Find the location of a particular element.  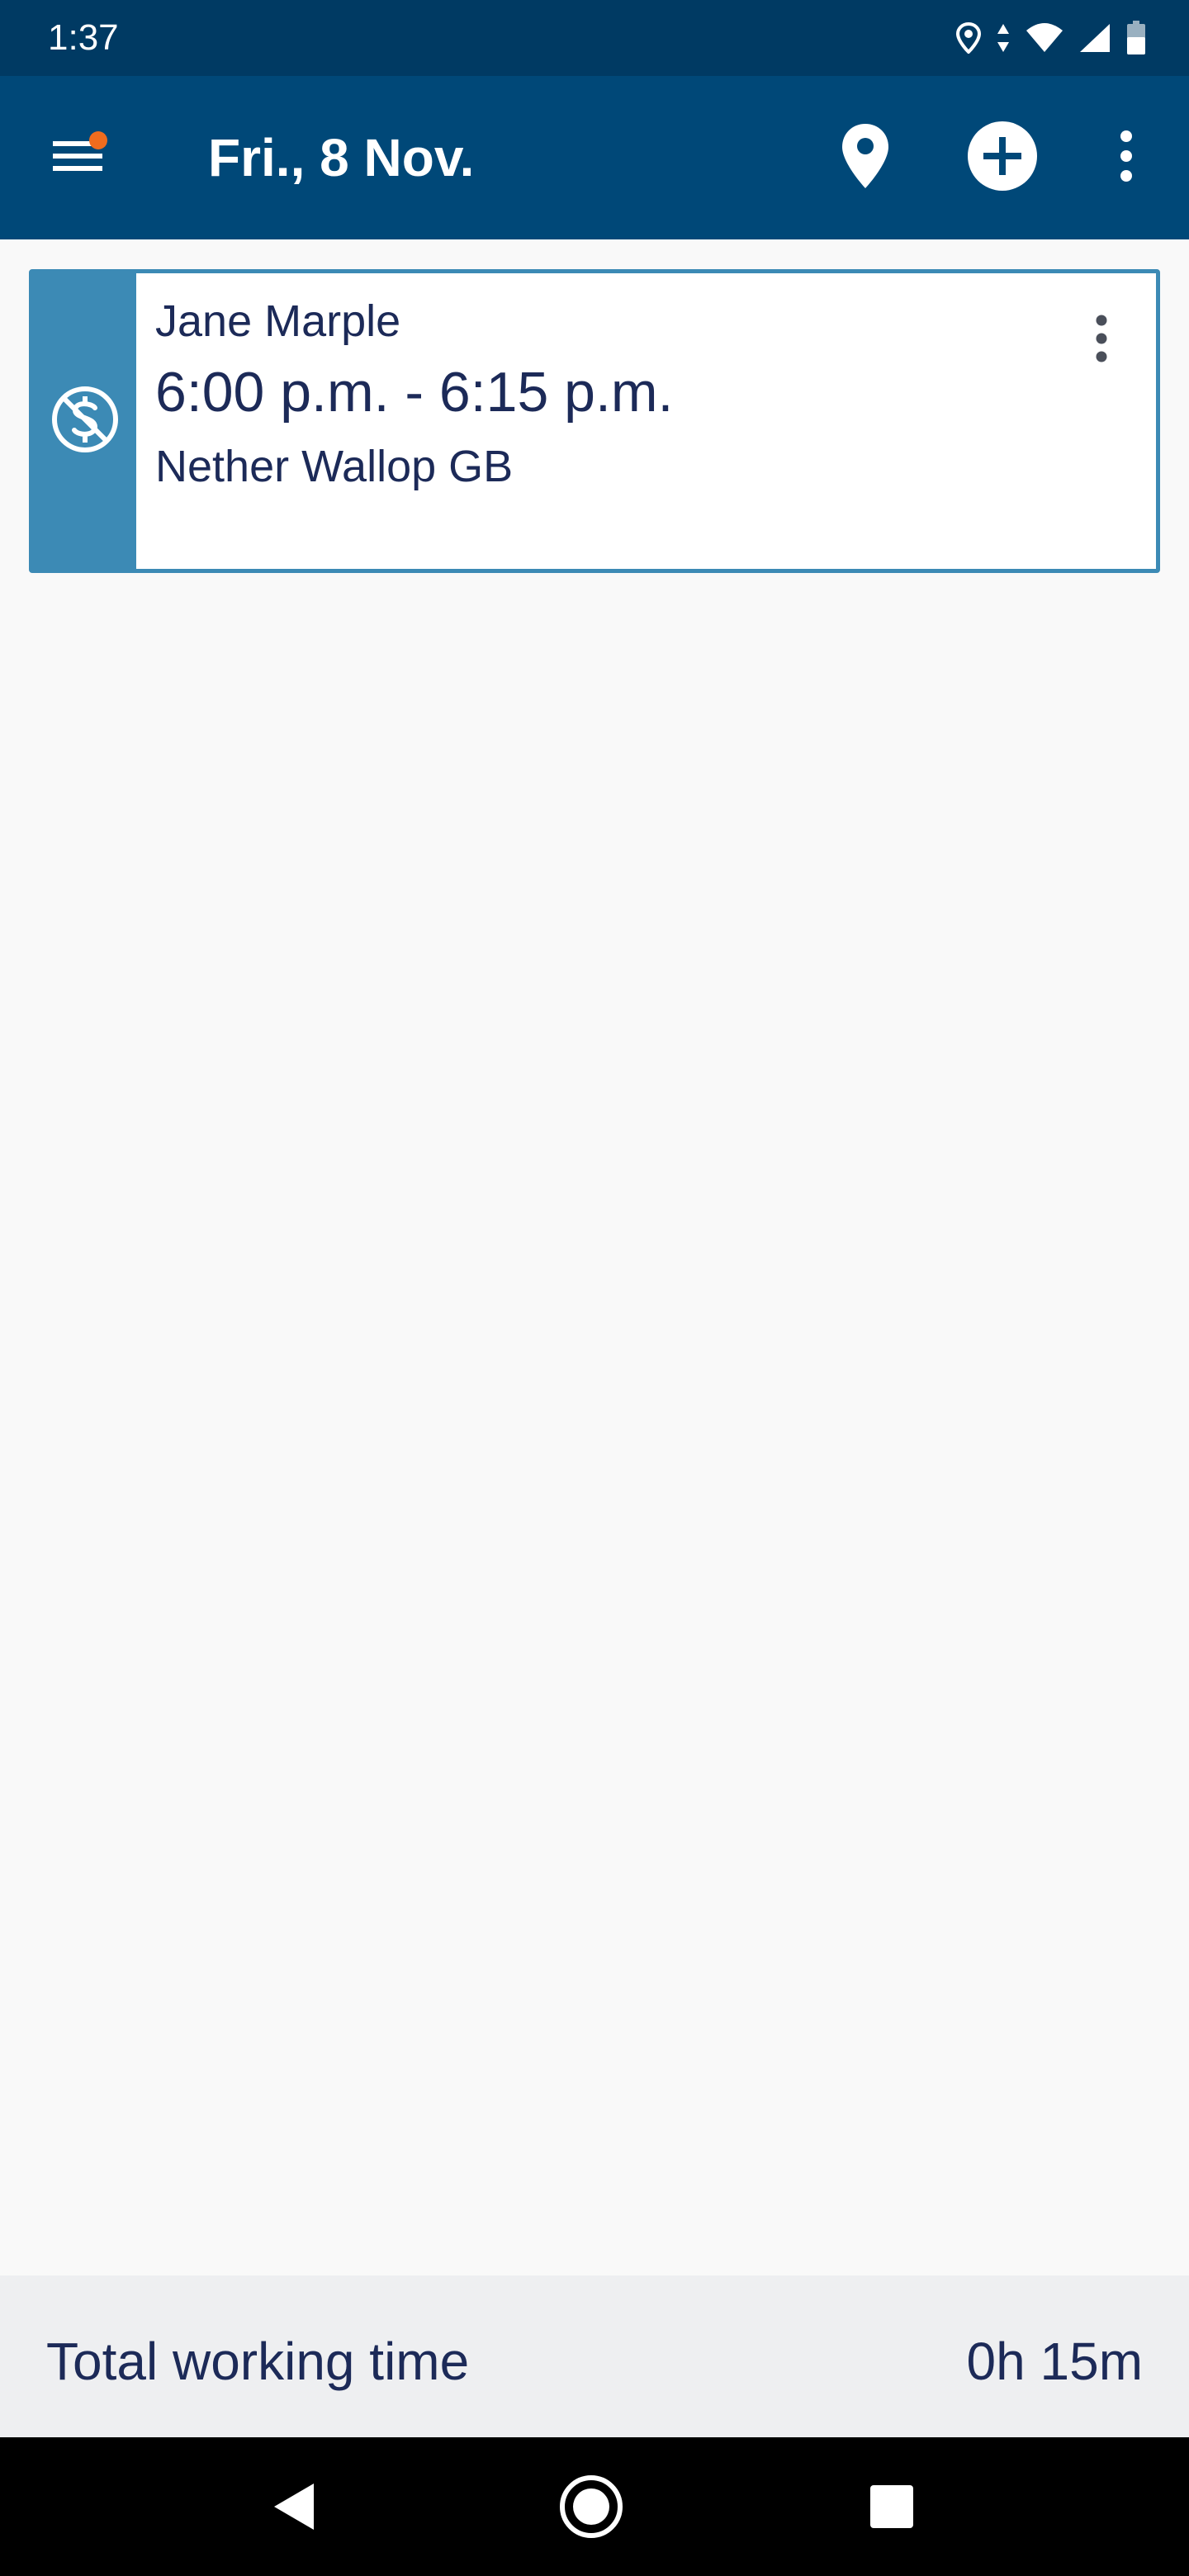

nav-back-button is located at coordinates (294, 2508).